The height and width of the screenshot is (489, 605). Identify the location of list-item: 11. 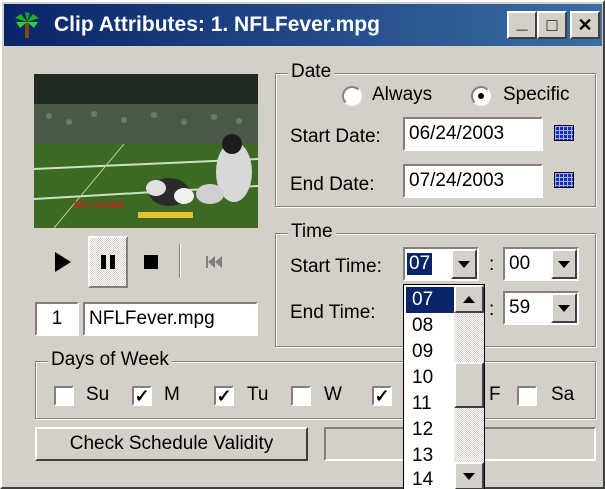
(430, 404).